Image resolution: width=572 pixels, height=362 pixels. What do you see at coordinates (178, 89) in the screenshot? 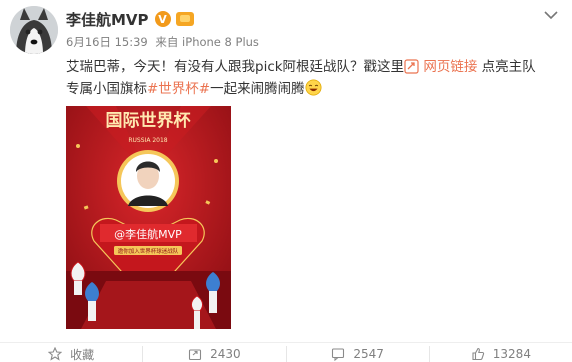
I see `hashtag-link: #世界杯#` at bounding box center [178, 89].